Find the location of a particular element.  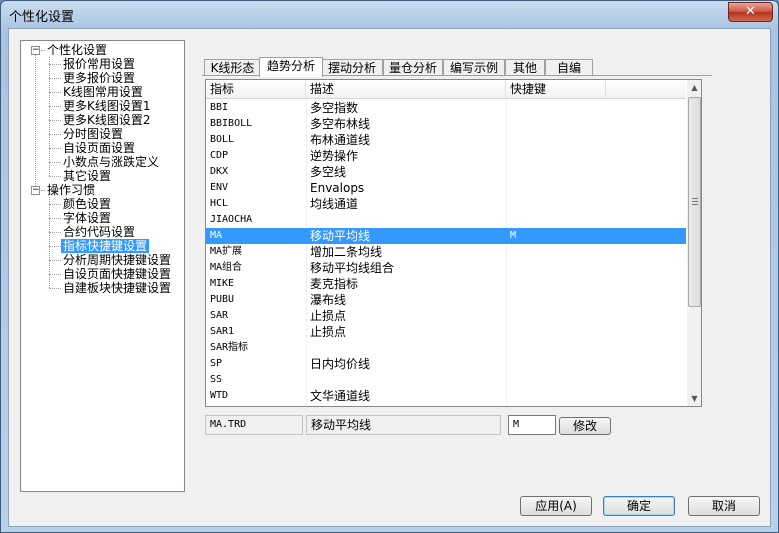

title-bar: 个性化设置 ✕ is located at coordinates (389, 14).